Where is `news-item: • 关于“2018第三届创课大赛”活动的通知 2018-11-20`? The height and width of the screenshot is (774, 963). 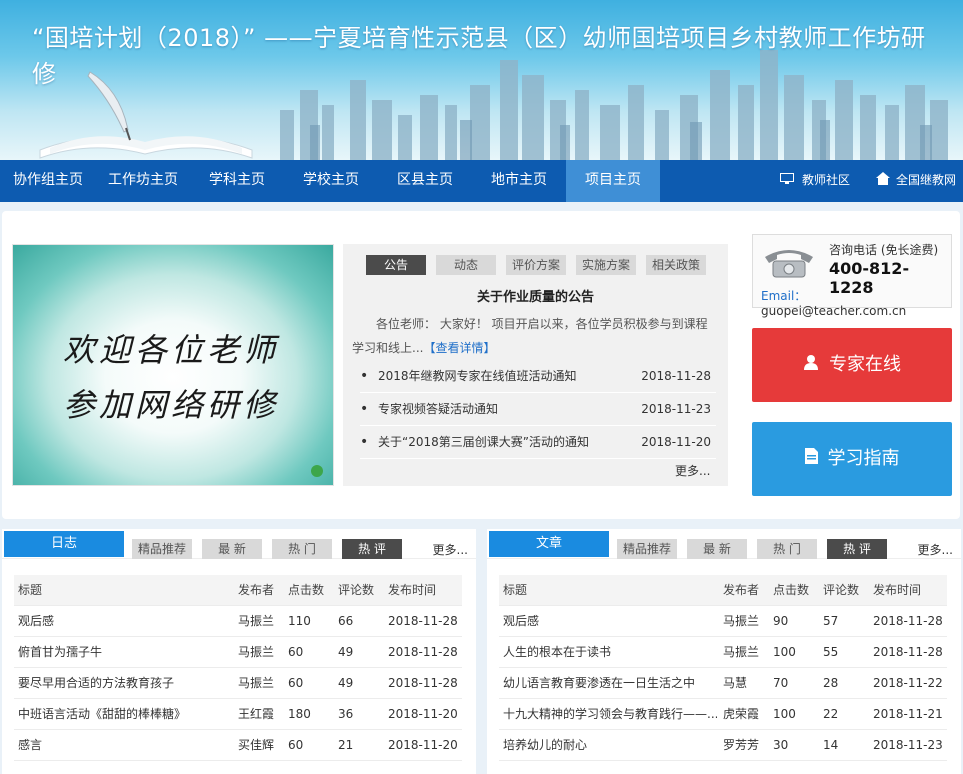 news-item: • 关于“2018第三届创课大赛”活动的通知 2018-11-20 is located at coordinates (538, 442).